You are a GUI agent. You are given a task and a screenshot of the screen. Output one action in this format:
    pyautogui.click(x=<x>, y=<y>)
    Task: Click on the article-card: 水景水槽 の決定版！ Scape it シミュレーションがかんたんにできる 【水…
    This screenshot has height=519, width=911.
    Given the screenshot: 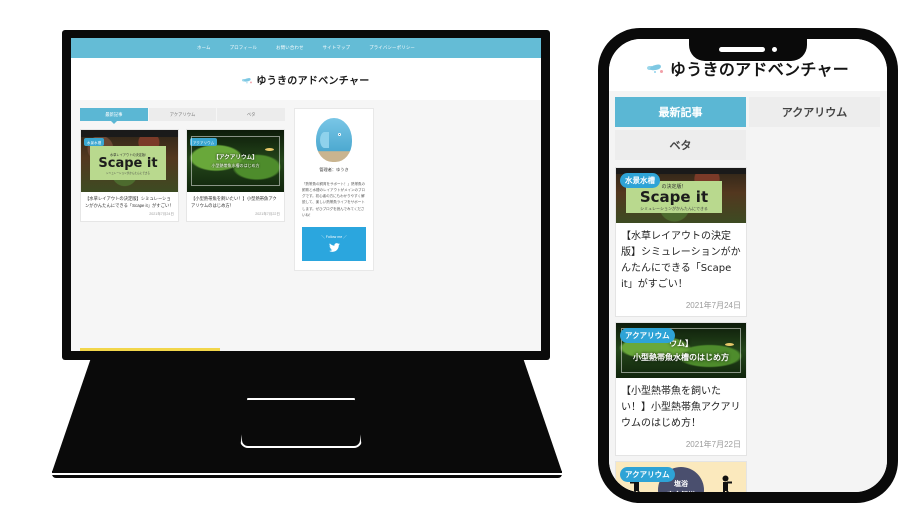 What is the action you would take?
    pyautogui.click(x=681, y=242)
    